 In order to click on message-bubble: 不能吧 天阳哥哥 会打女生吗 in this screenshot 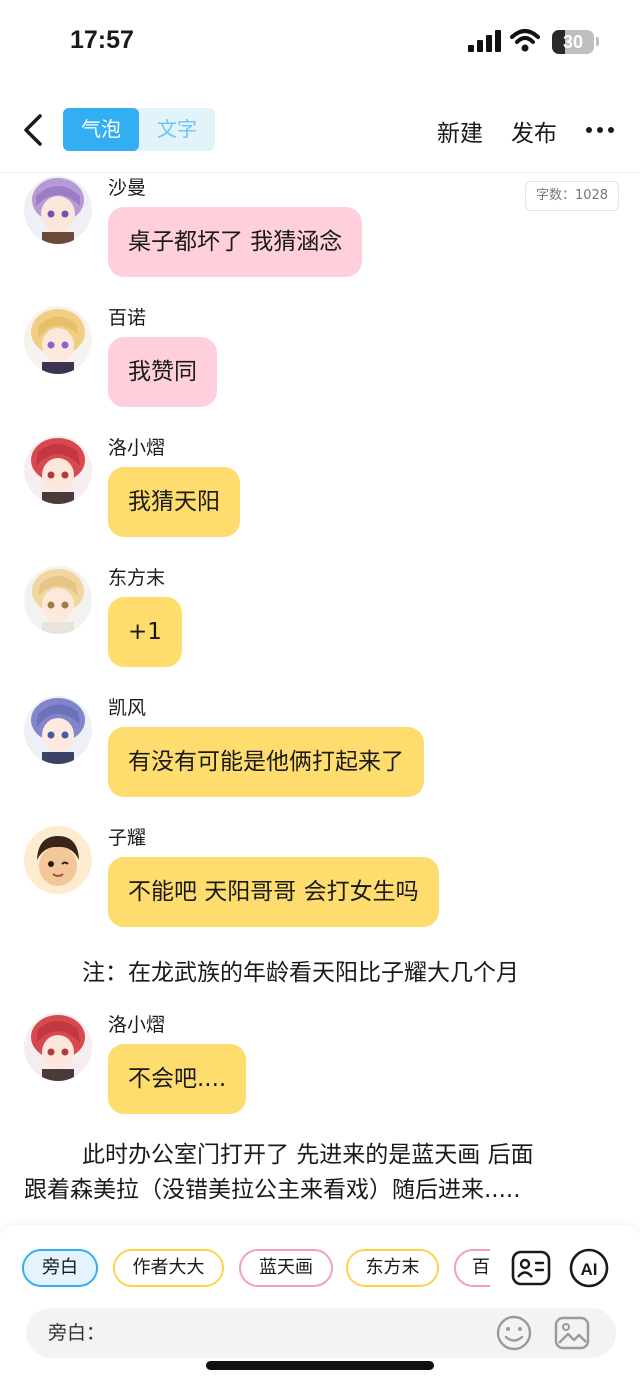, I will do `click(273, 892)`.